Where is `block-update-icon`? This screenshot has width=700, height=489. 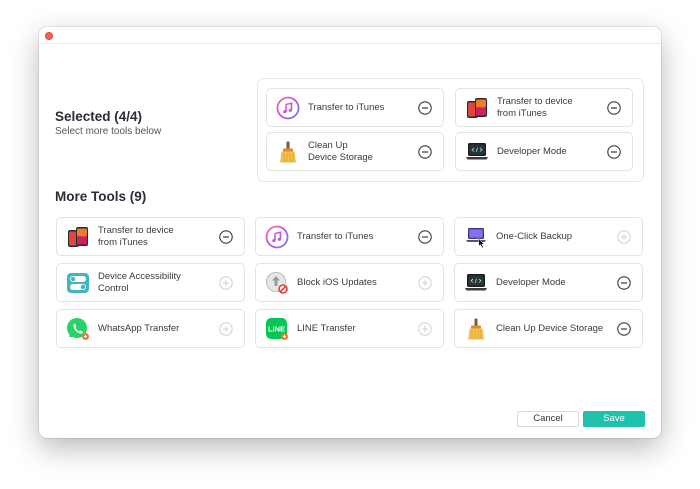 block-update-icon is located at coordinates (277, 283).